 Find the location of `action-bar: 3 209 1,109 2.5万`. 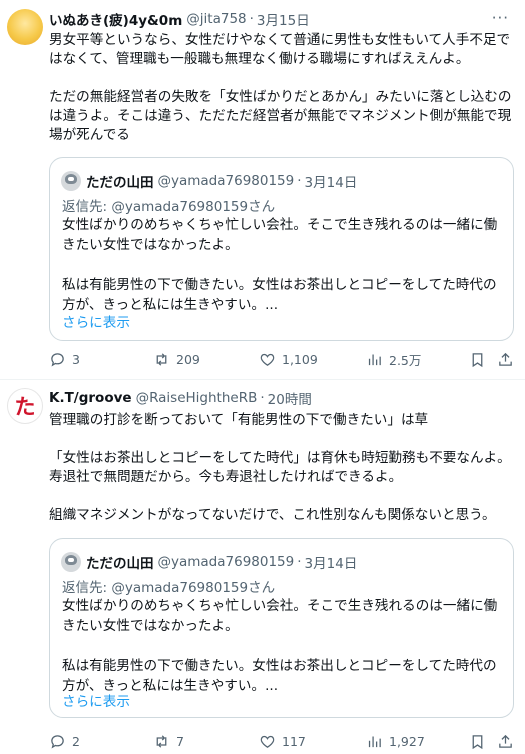

action-bar: 3 209 1,109 2.5万 is located at coordinates (282, 359).